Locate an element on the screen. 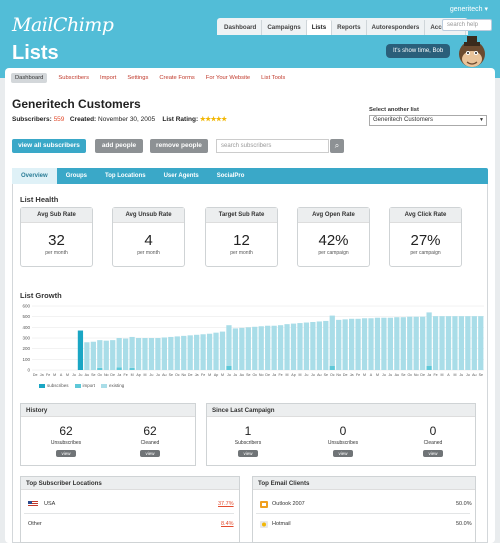 This screenshot has width=500, height=543. history-cleaned-stat: 62 Cleaned view is located at coordinates (150, 440).